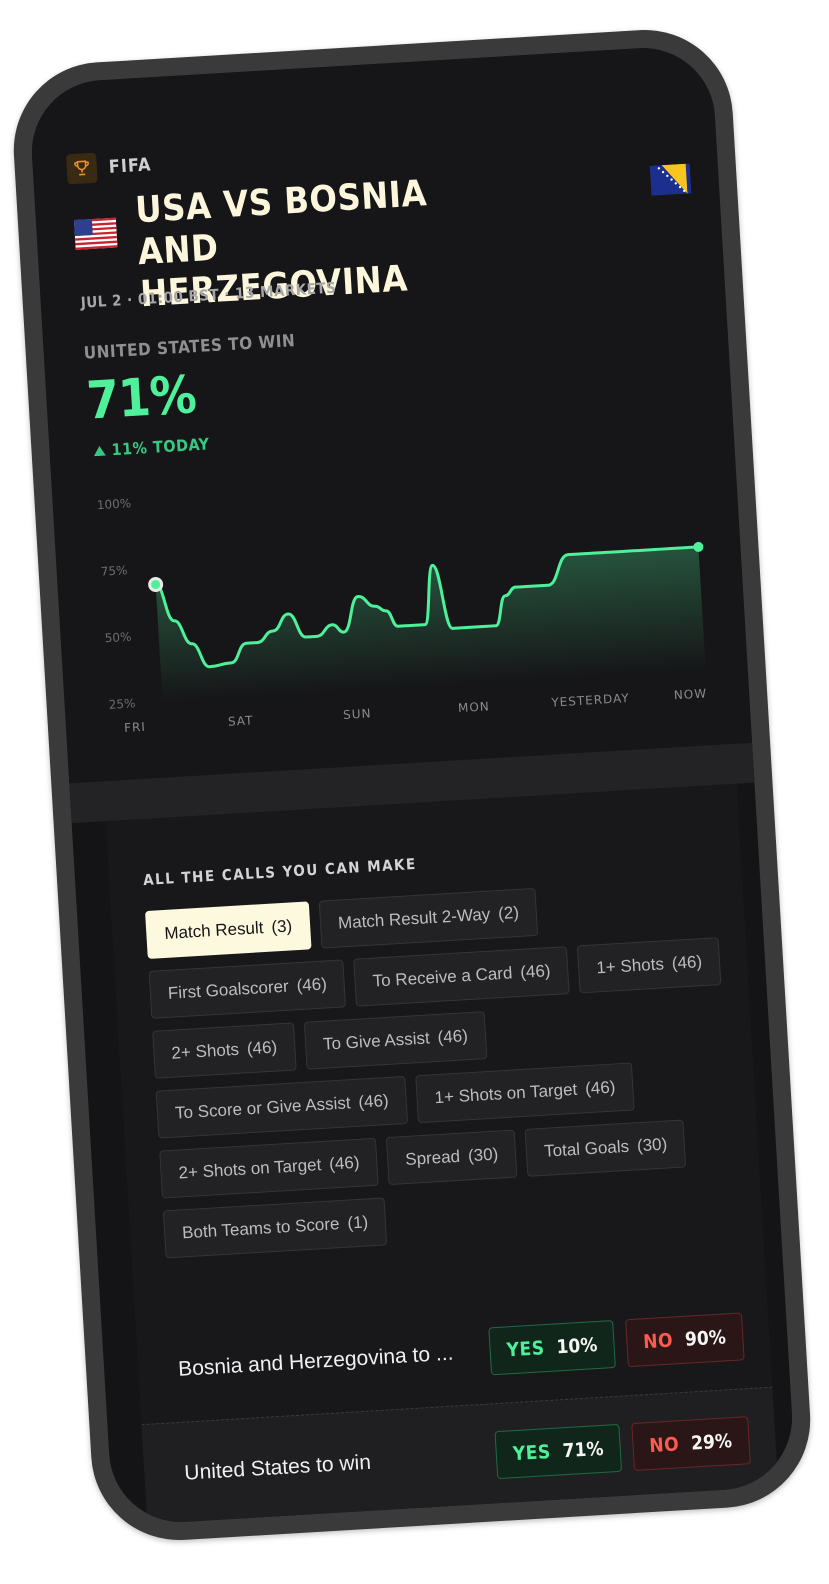 The image size is (829, 1584). What do you see at coordinates (401, 615) in the screenshot?
I see `probability-chart: 100% 75% 50% 25% FRI SAT SUN MON YESTERDAY NOW` at bounding box center [401, 615].